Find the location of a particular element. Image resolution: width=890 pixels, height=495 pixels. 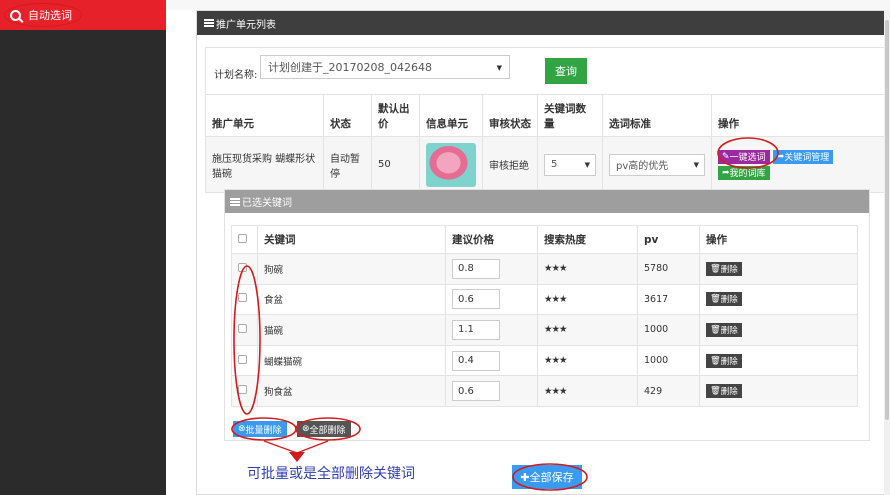

scrollbar is located at coordinates (887, 252).